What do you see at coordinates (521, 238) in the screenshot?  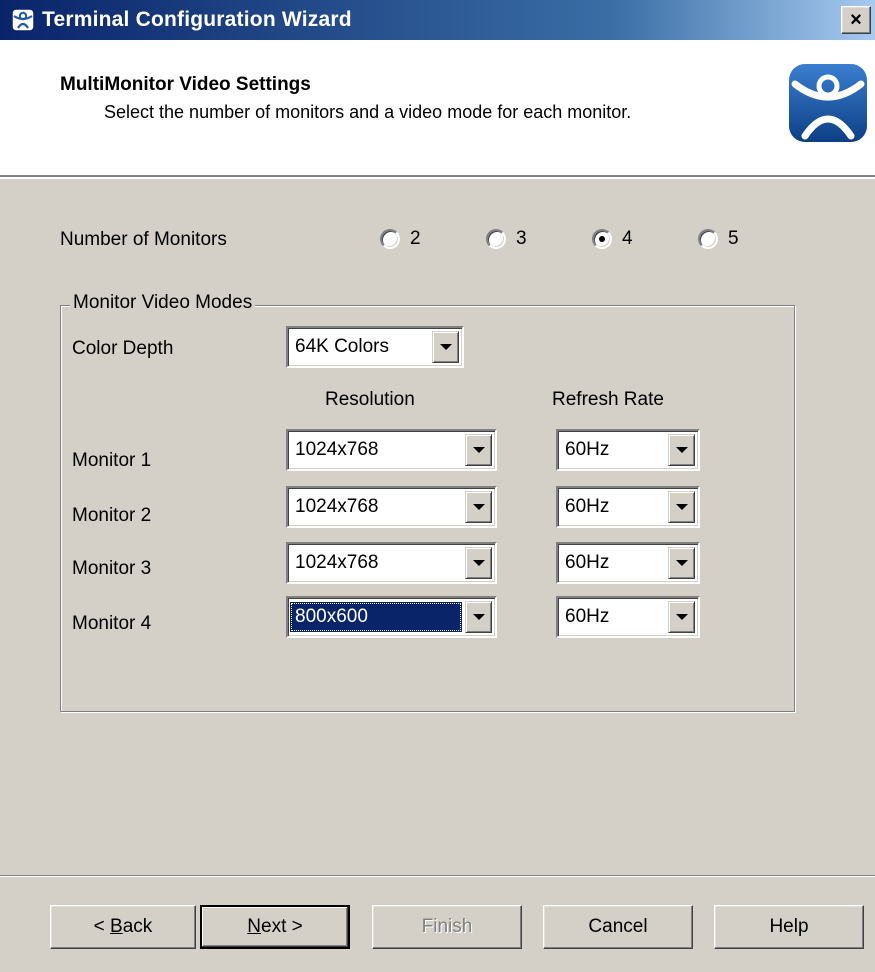 I see `radio-label: 3` at bounding box center [521, 238].